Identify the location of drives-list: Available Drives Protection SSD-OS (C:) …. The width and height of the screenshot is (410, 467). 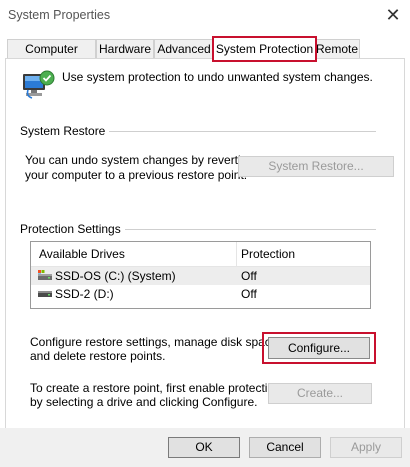
(200, 275).